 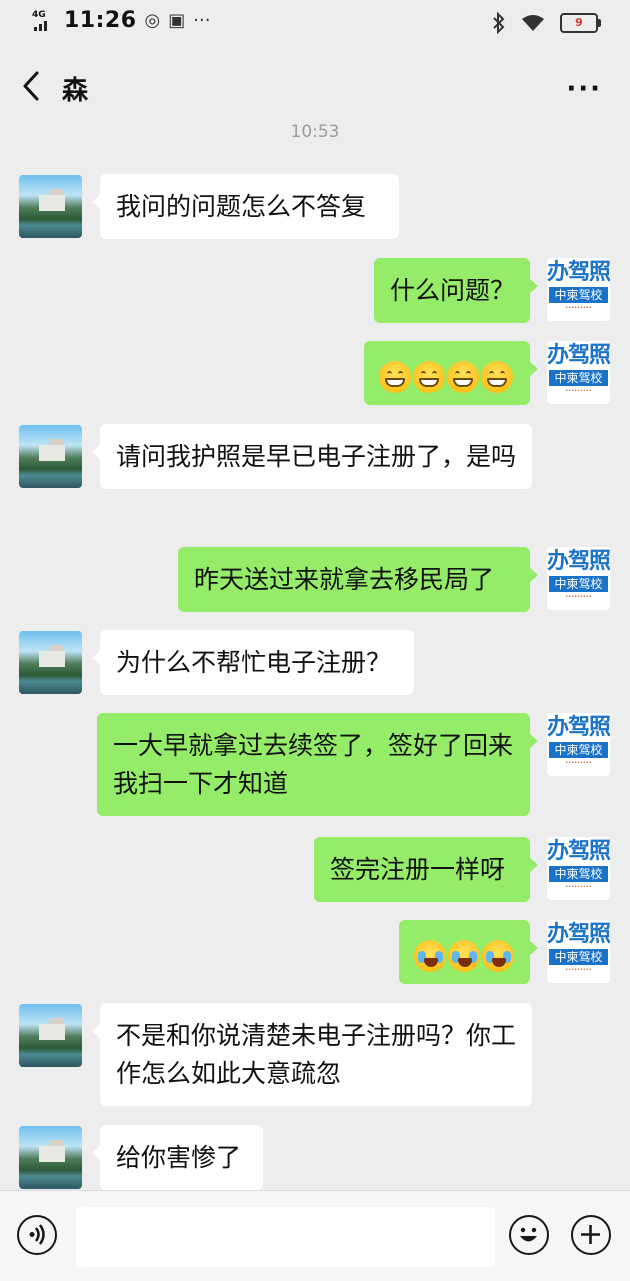 I want to click on status-bar: 4G 11:26 ◎ ▣ ··· 9, so click(x=315, y=25).